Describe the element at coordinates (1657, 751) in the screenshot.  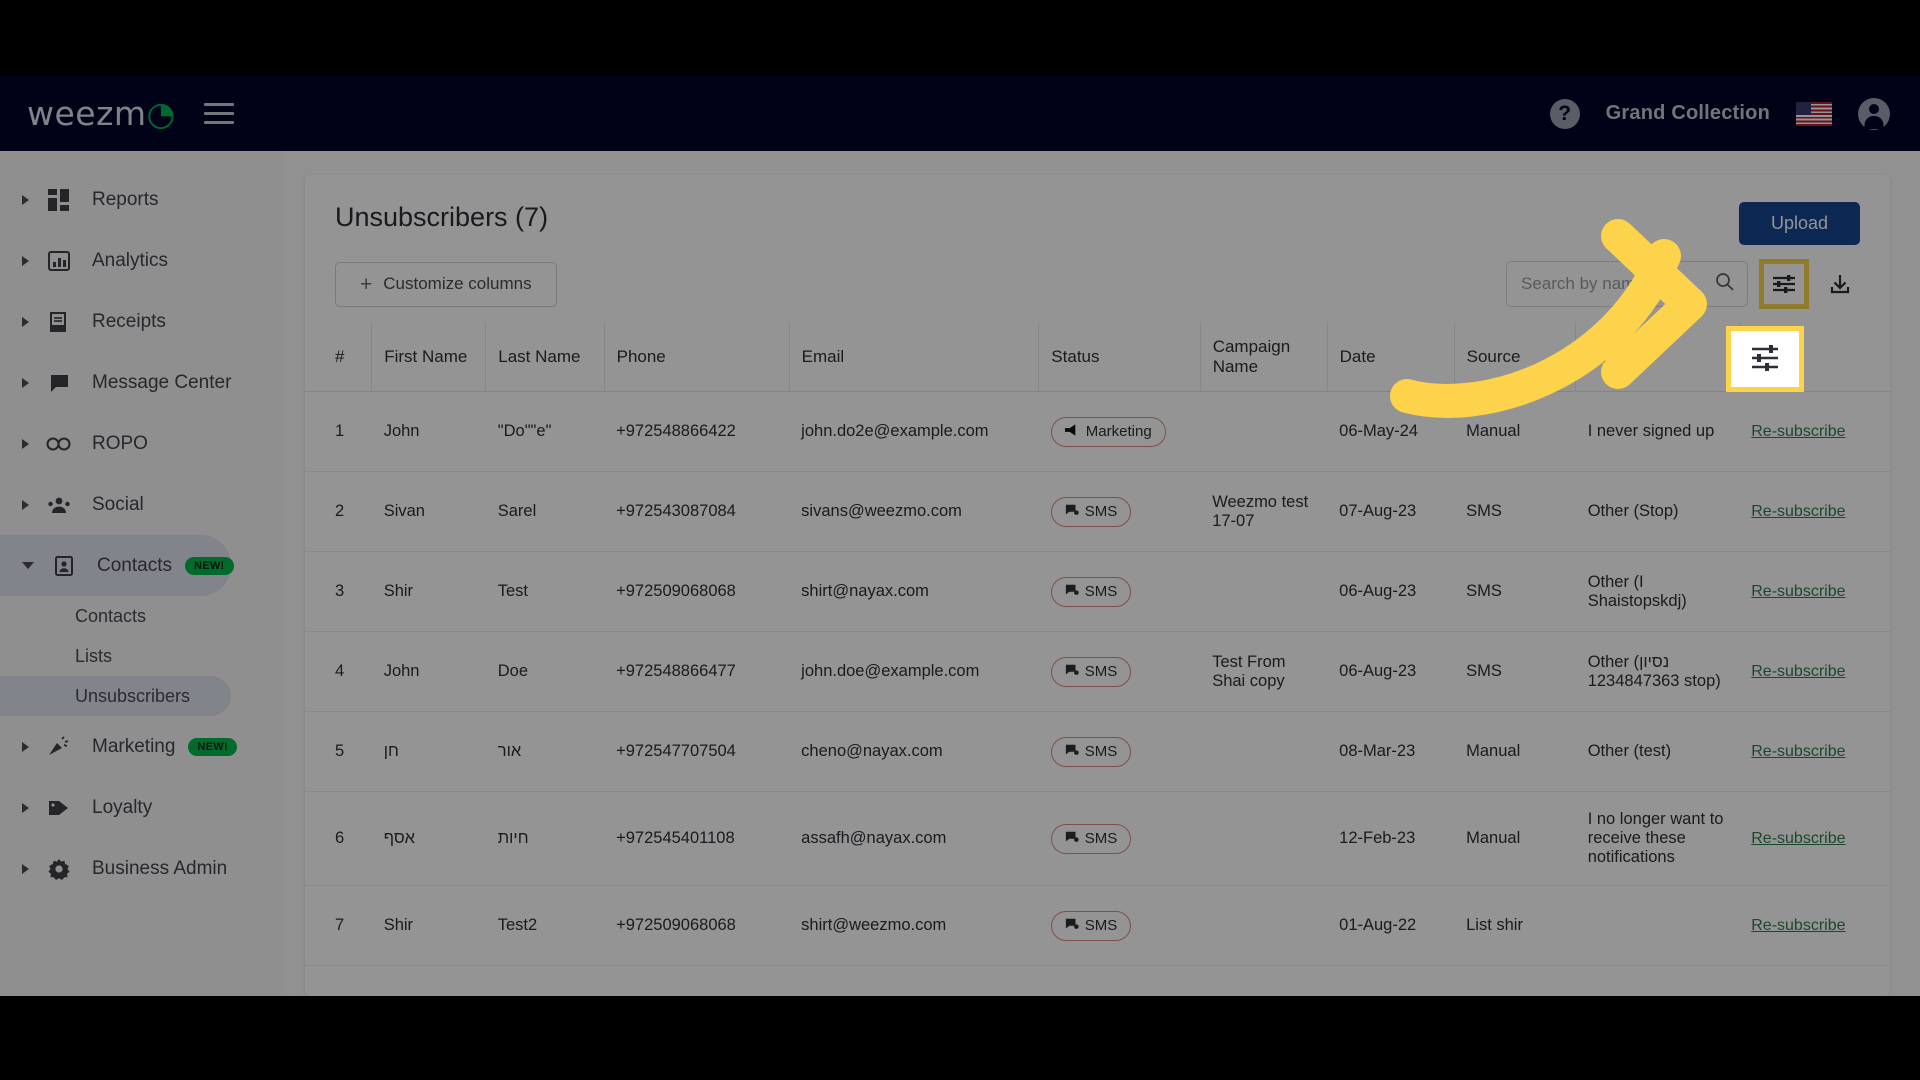
I see `cell-reason: Other (test)` at that location.